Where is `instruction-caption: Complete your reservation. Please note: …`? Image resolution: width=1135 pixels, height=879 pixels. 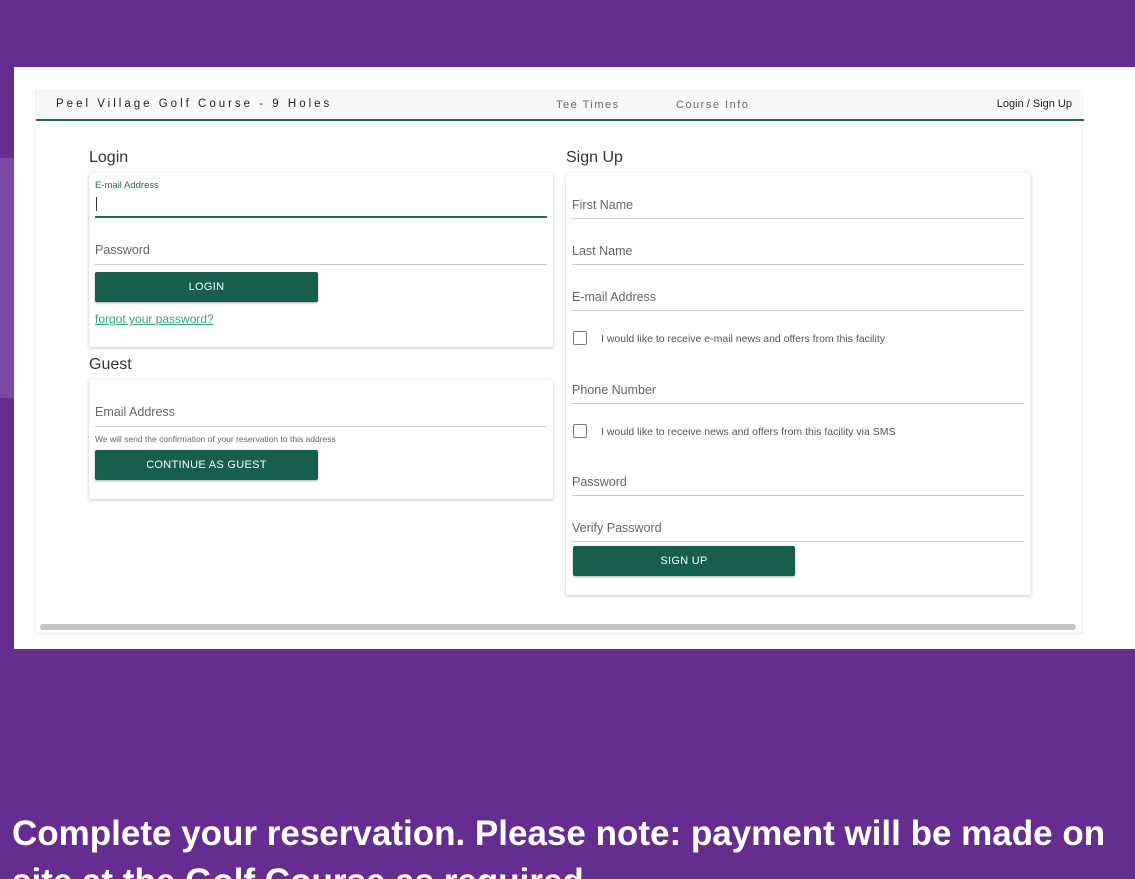 instruction-caption: Complete your reservation. Please note: … is located at coordinates (559, 846).